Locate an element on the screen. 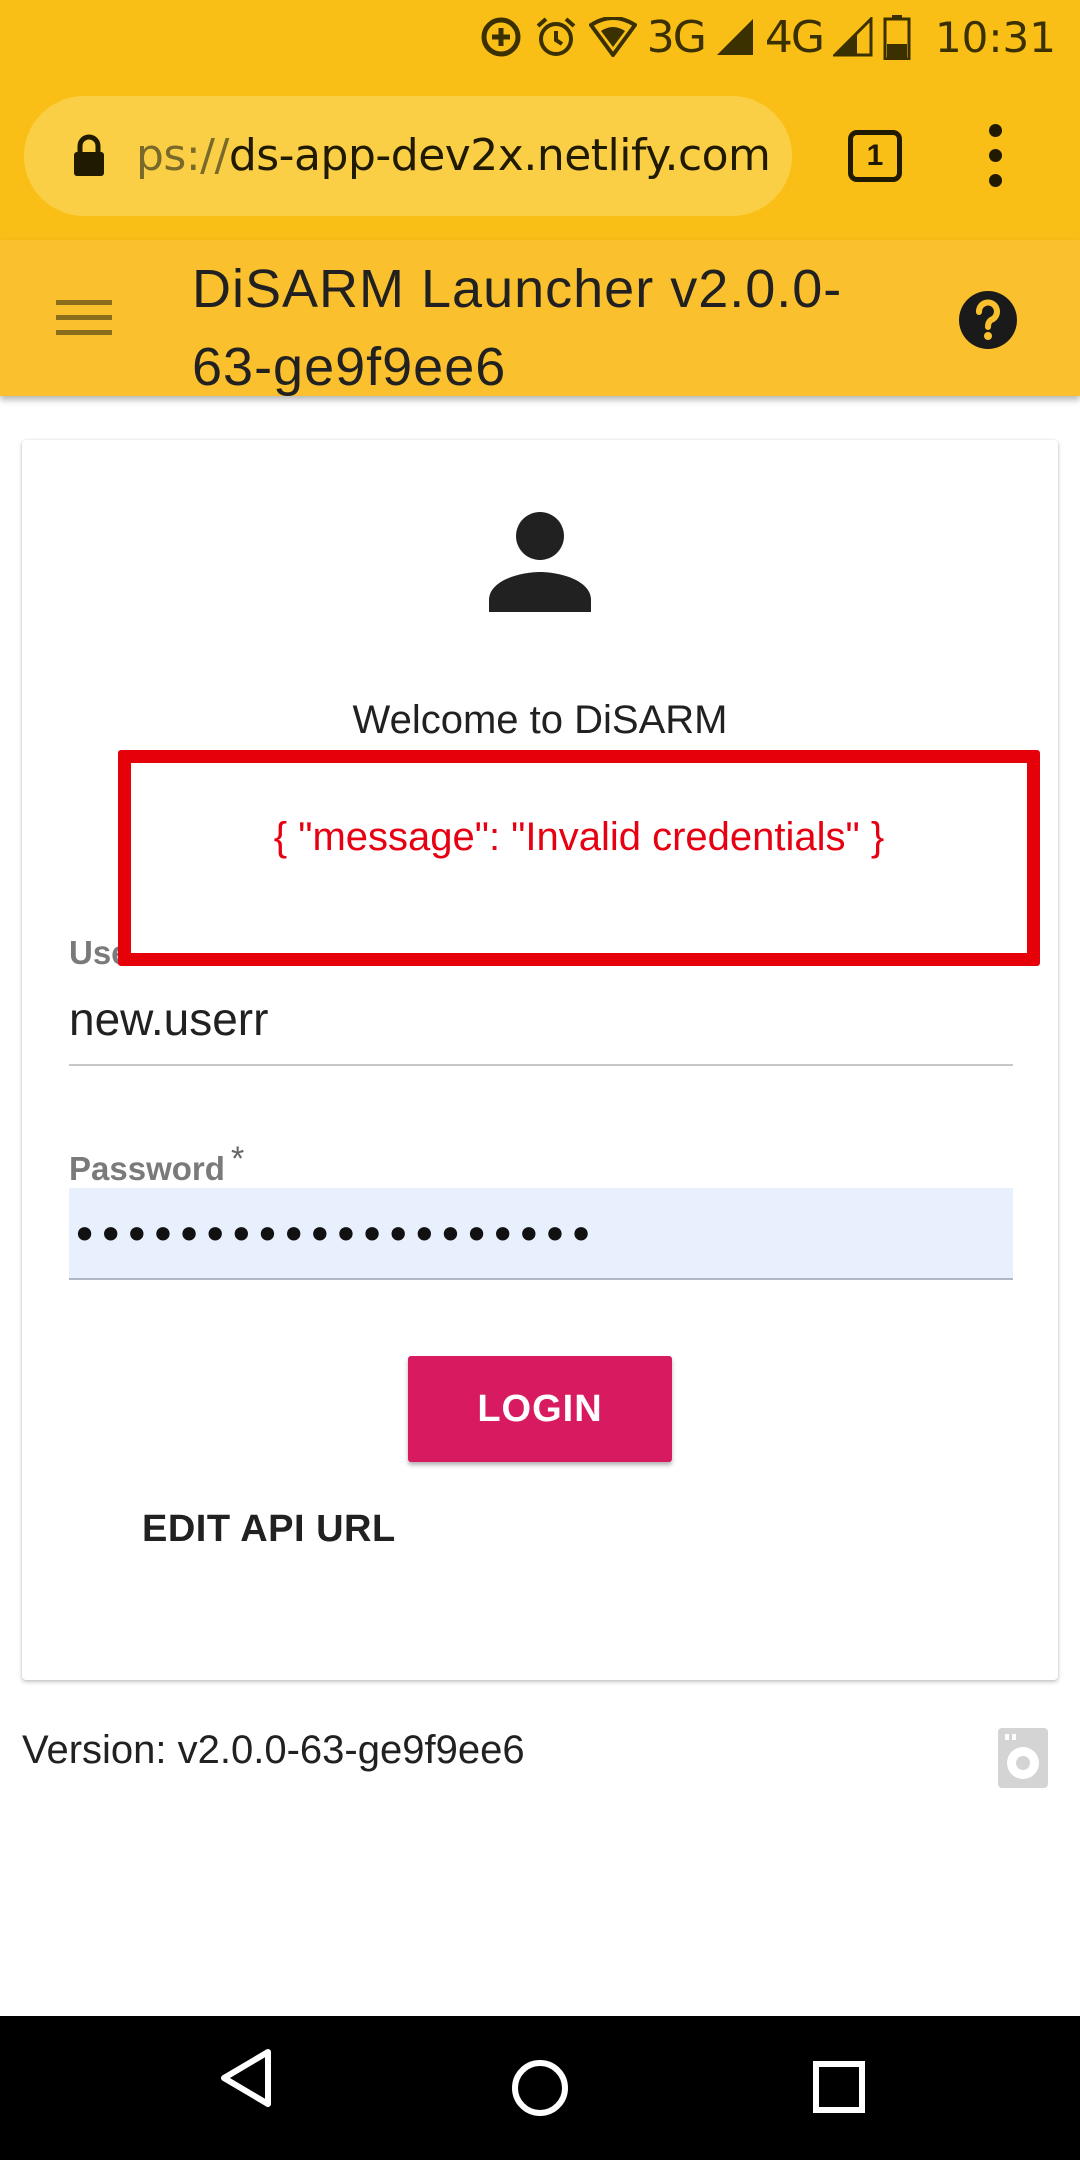 This screenshot has width=1080, height=2160. edit-api-url-button: EDIT API URL is located at coordinates (269, 1529).